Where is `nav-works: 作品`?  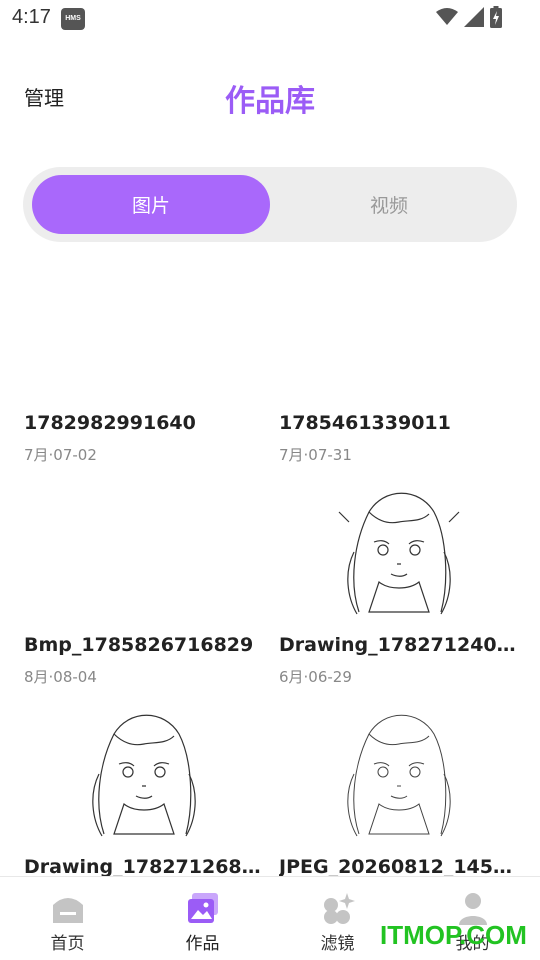
nav-works: 作品 is located at coordinates (202, 918).